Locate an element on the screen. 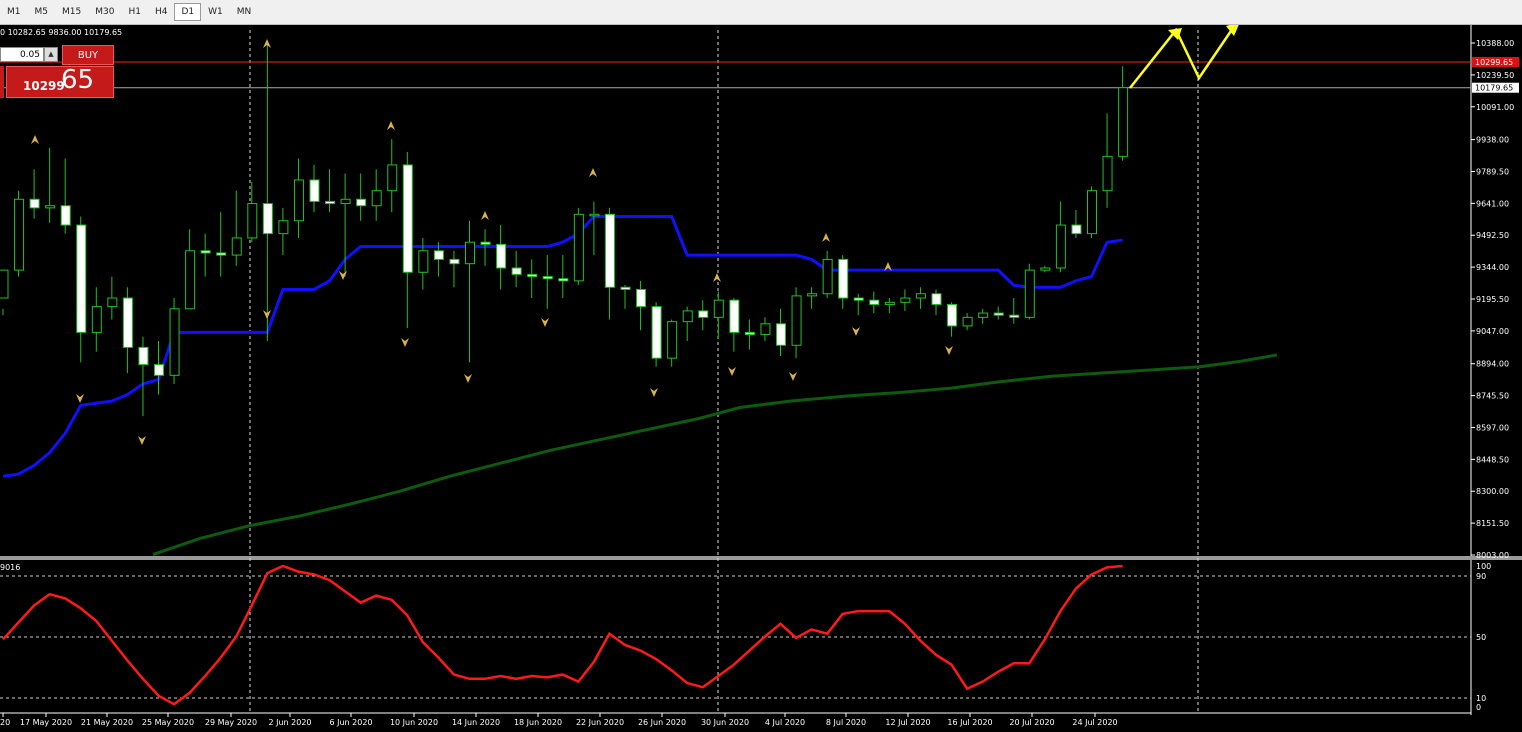  timeframe-m1: M1 is located at coordinates (14, 12).